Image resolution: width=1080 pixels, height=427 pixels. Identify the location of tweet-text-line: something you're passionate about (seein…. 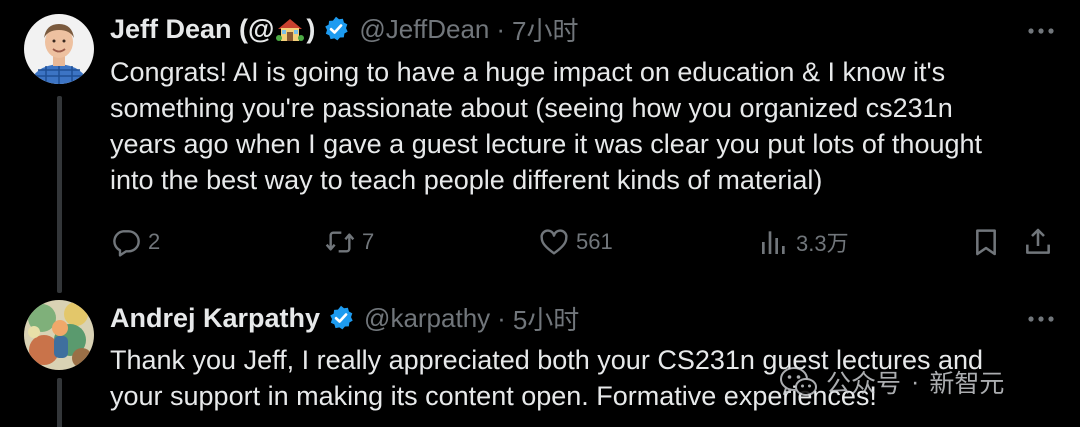
(531, 108).